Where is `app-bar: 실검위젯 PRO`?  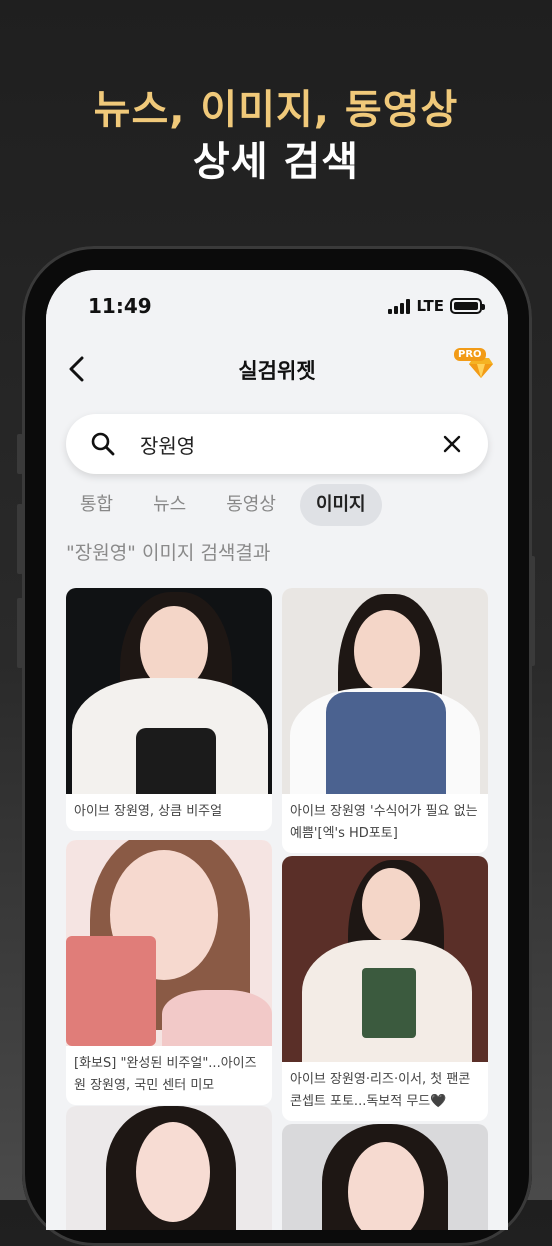
app-bar: 실검위젯 PRO is located at coordinates (277, 369).